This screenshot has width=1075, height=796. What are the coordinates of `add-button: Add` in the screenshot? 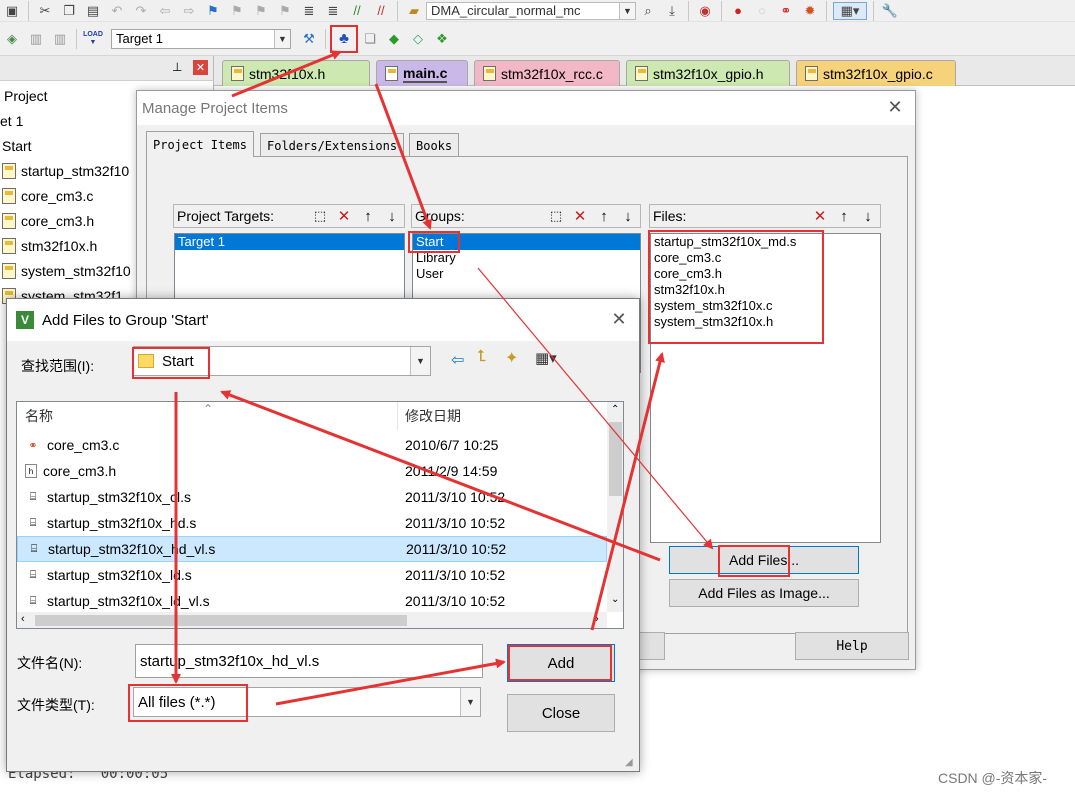 It's located at (561, 663).